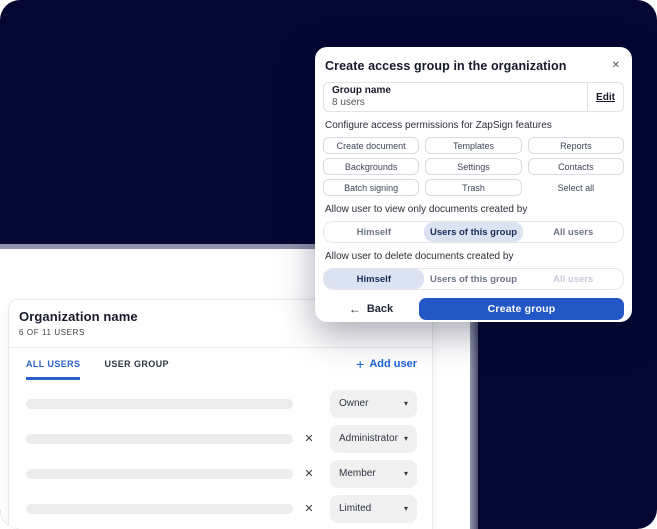 The image size is (657, 529). I want to click on users-count-label: 6 OF 11 USERS, so click(52, 332).